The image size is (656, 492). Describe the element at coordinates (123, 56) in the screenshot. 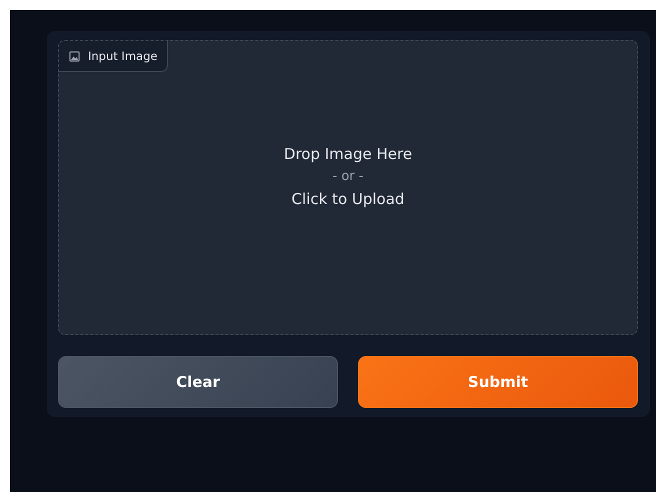

I see `label-text: Input Image` at that location.